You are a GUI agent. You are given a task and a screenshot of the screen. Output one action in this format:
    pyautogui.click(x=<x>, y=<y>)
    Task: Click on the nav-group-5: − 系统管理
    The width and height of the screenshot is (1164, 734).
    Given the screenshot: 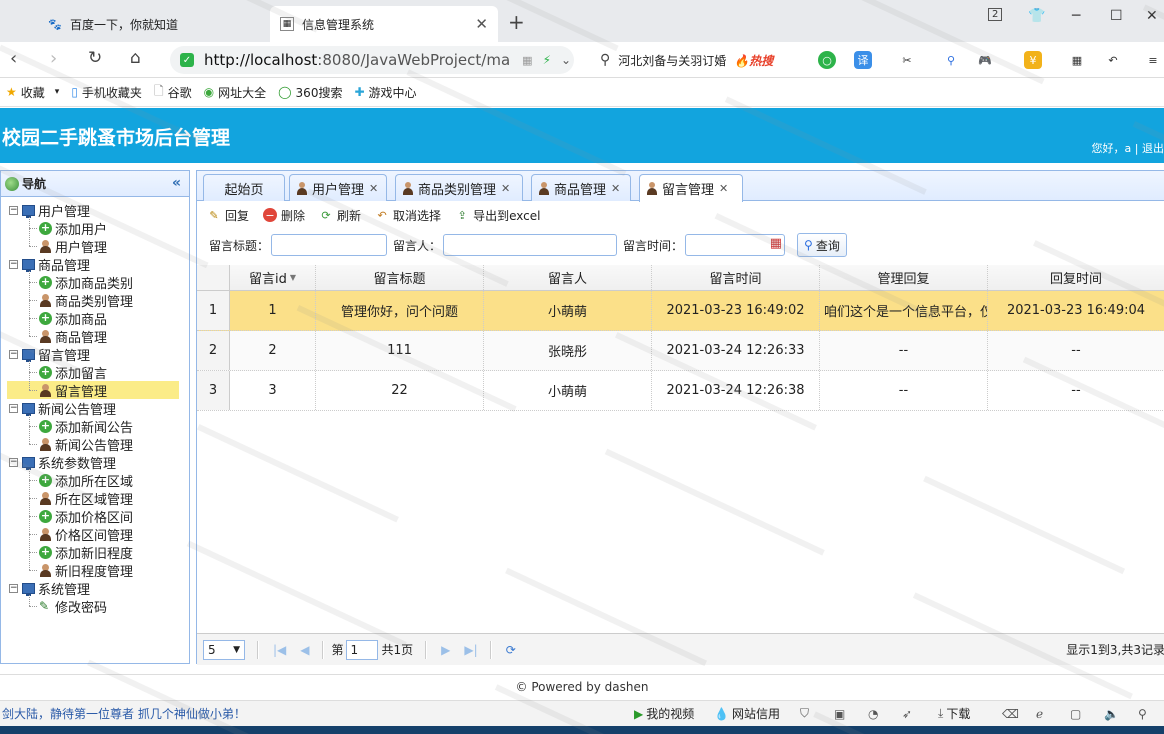 What is the action you would take?
    pyautogui.click(x=49, y=588)
    